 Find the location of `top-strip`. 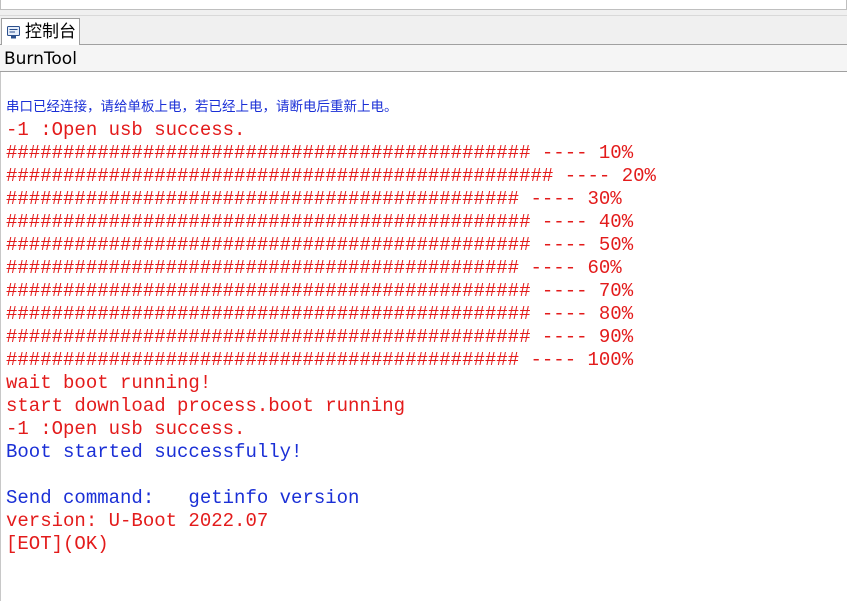

top-strip is located at coordinates (423, 8).